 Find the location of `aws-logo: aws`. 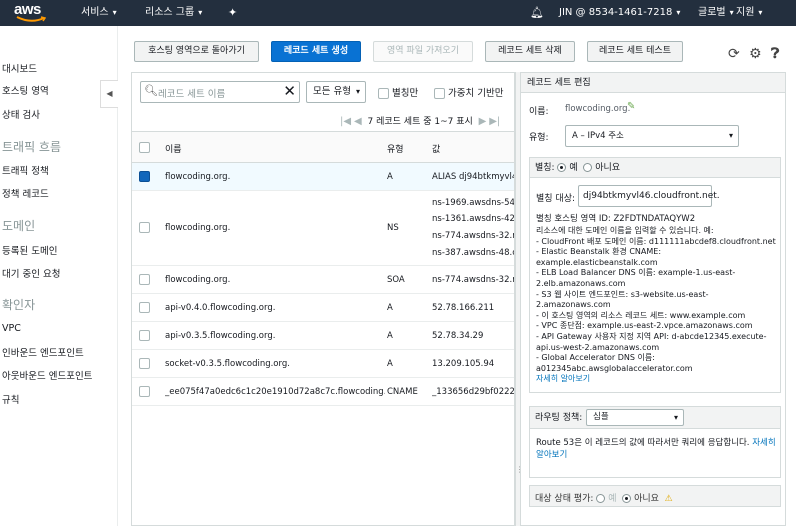

aws-logo: aws is located at coordinates (32, 12).